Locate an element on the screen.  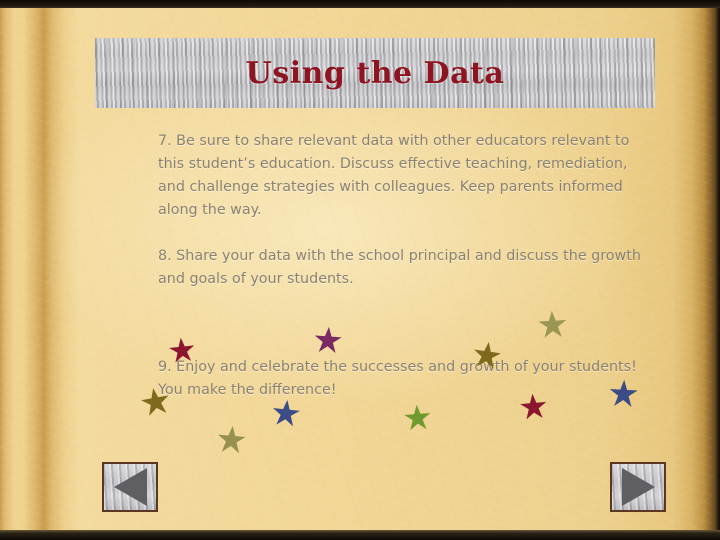
title-banner: Using the Data is located at coordinates (375, 73).